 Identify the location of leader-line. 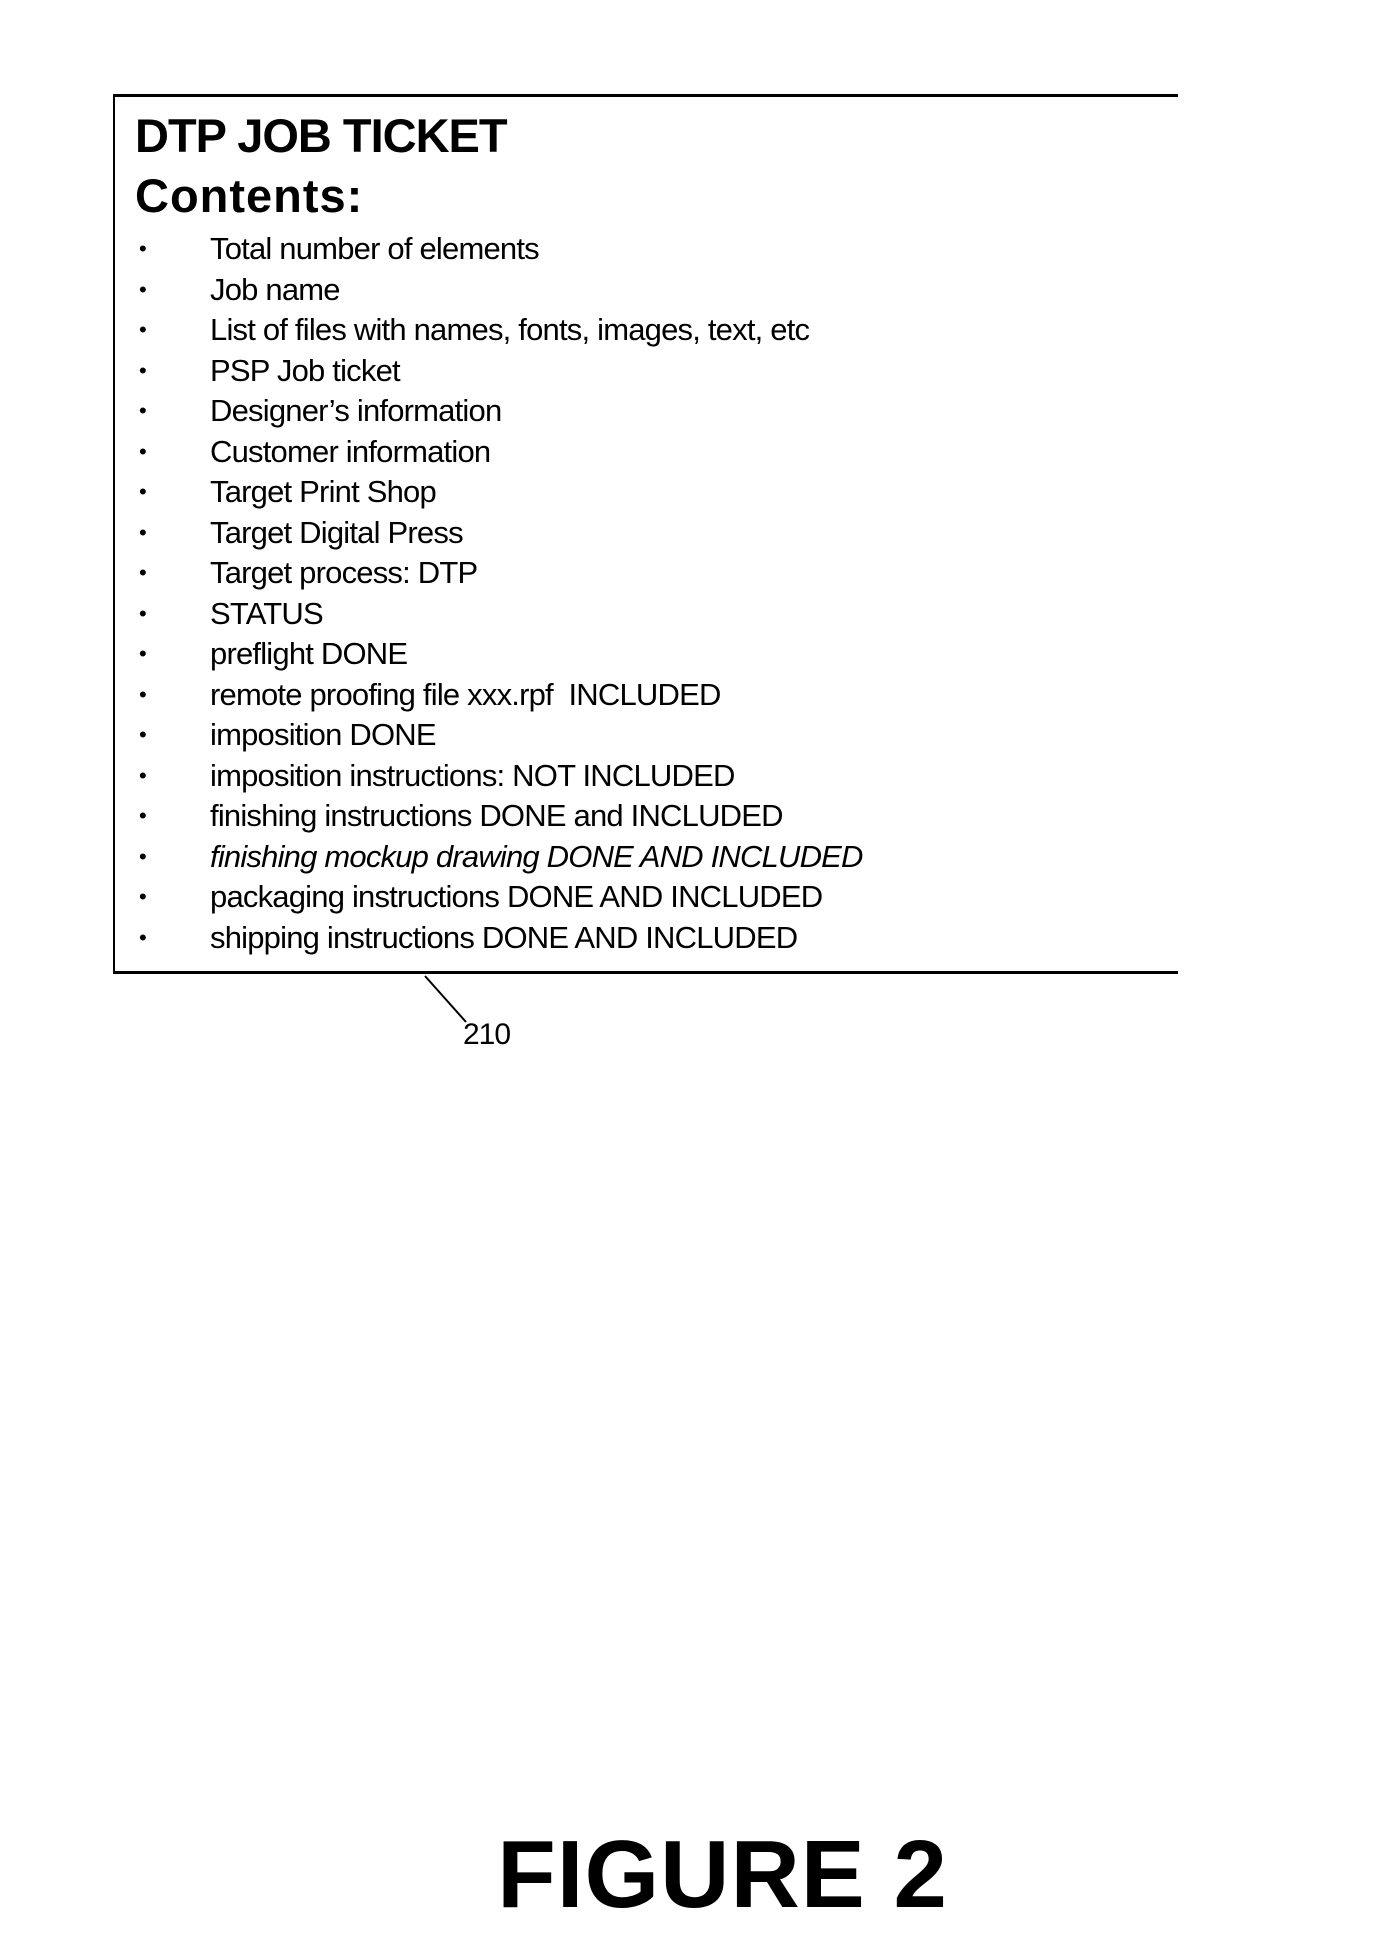
(445, 999).